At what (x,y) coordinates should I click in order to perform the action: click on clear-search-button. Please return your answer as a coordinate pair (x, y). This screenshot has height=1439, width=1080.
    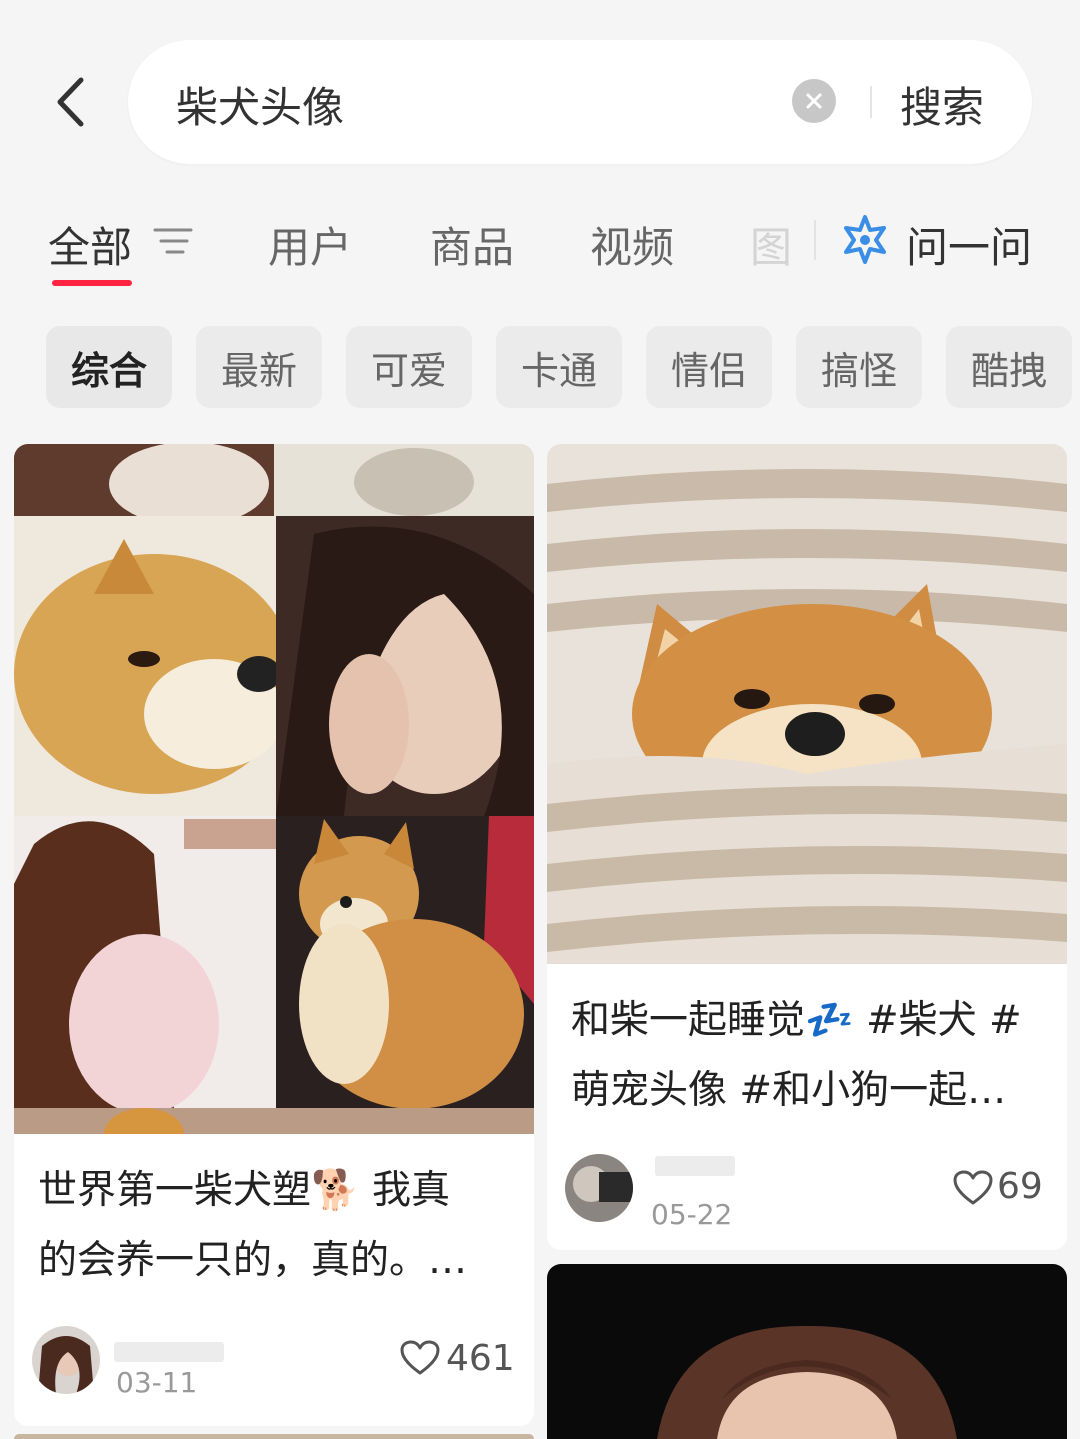
    Looking at the image, I should click on (814, 101).